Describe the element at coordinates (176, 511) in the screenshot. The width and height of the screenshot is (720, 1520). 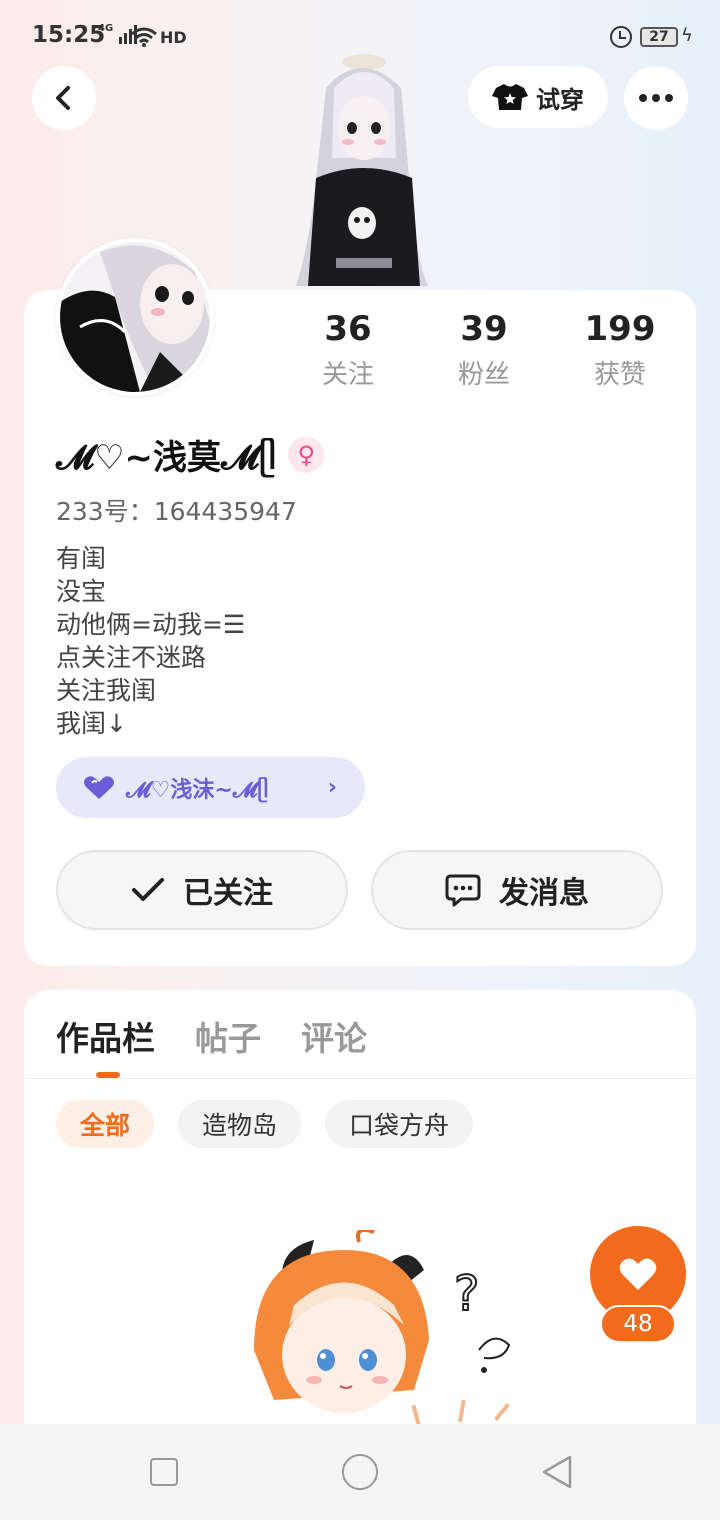
I see `user-id: 233号：164435947` at that location.